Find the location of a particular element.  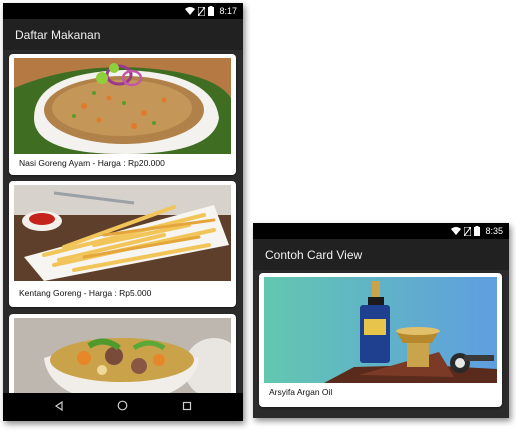

back-icon is located at coordinates (59, 407).